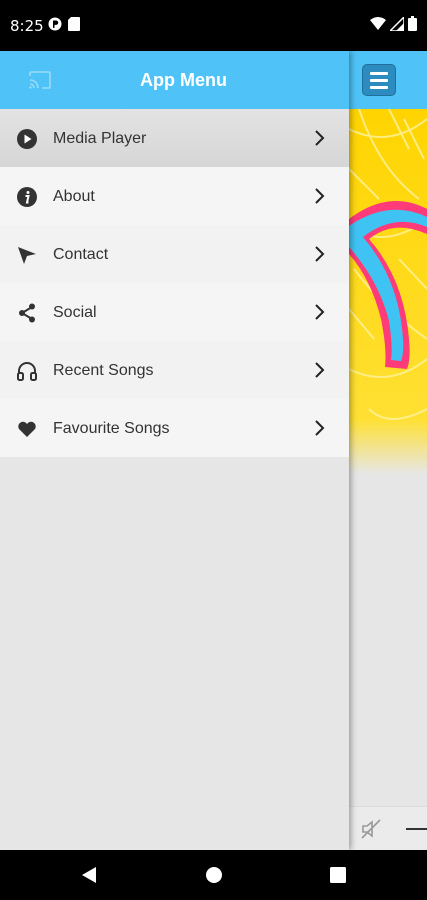  I want to click on info-icon, so click(27, 197).